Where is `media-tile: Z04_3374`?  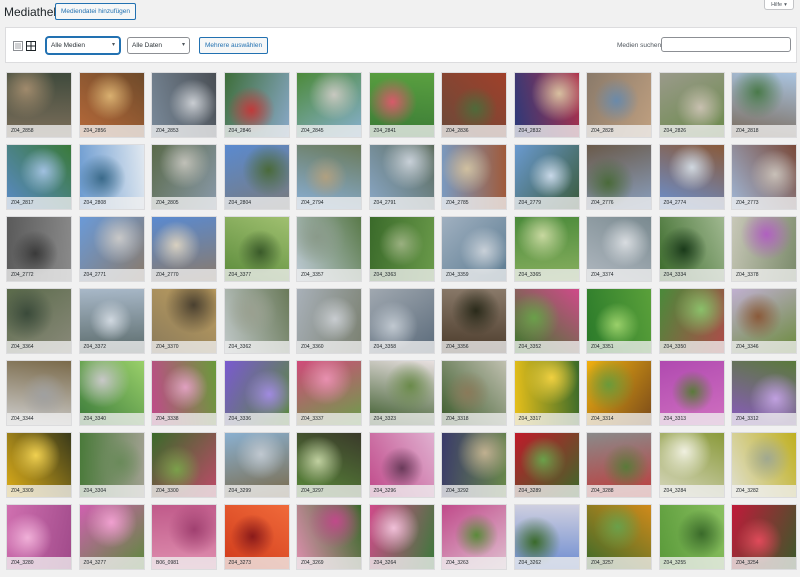 media-tile: Z04_3374 is located at coordinates (619, 249).